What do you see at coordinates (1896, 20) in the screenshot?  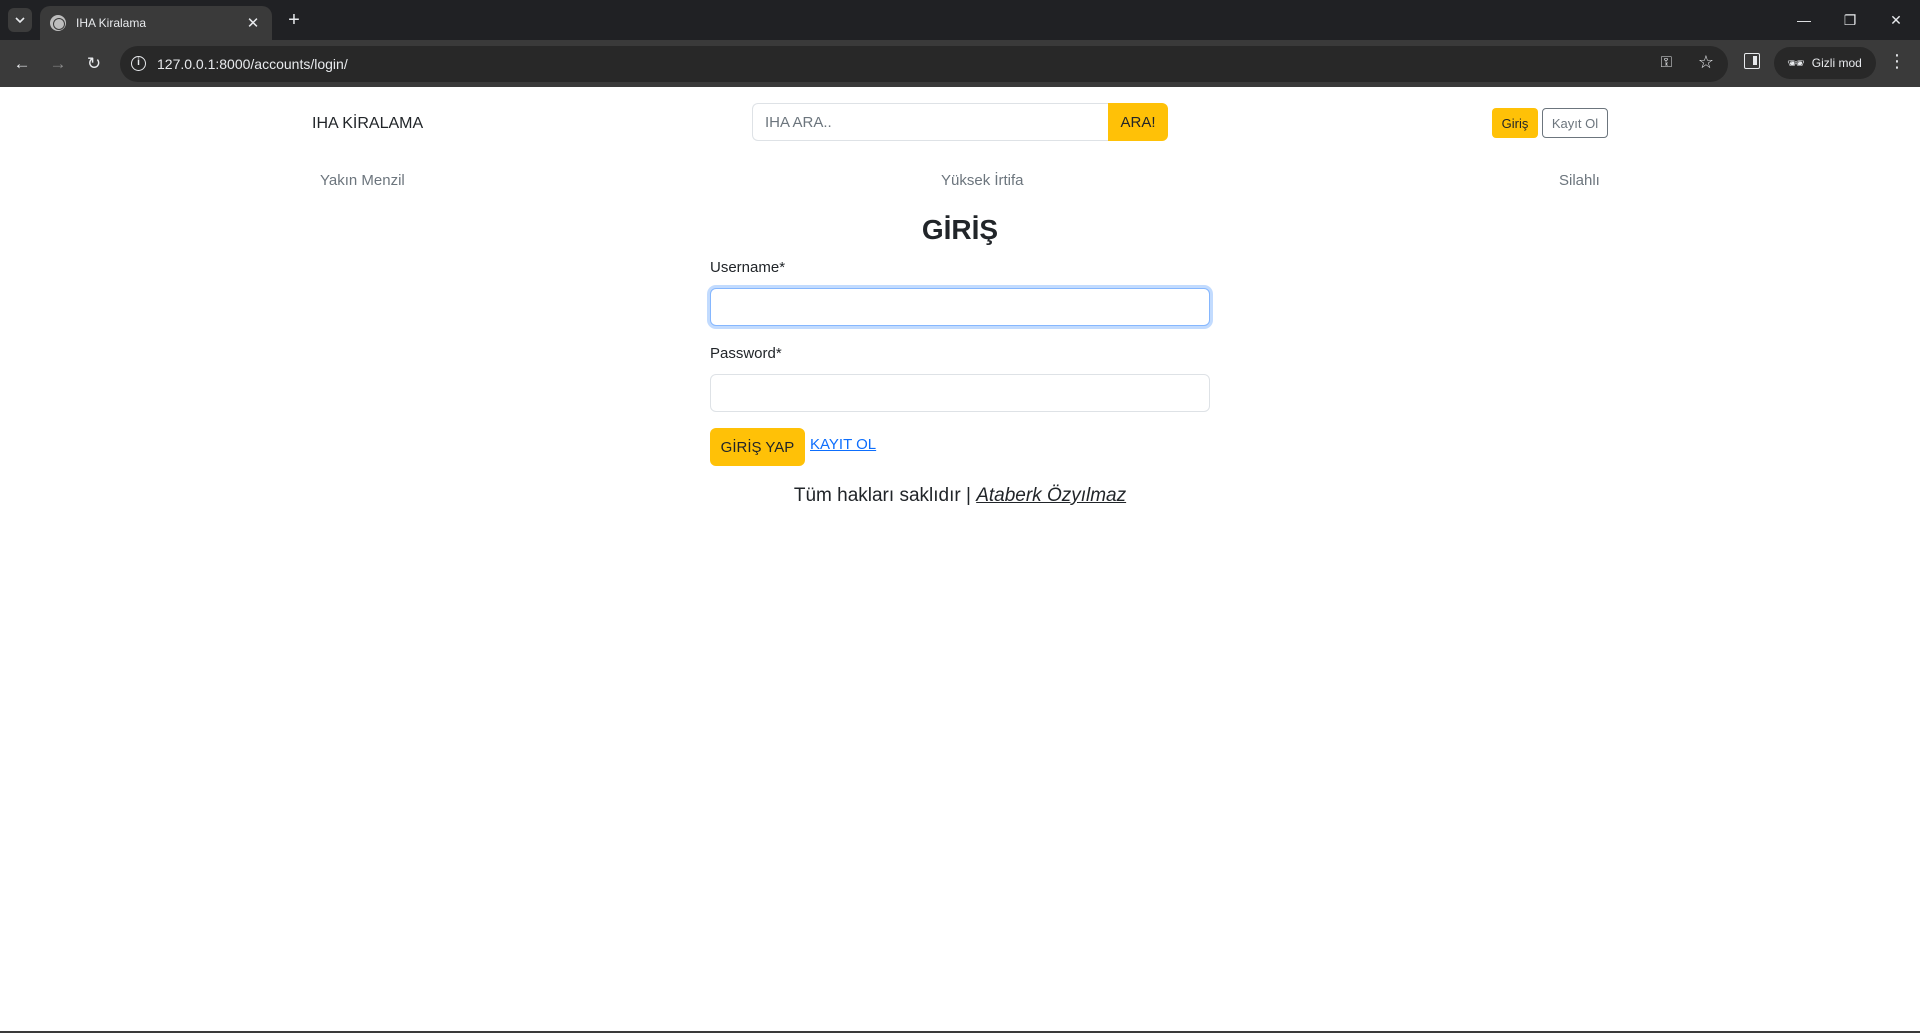 I see `window-close-icon: ✕` at bounding box center [1896, 20].